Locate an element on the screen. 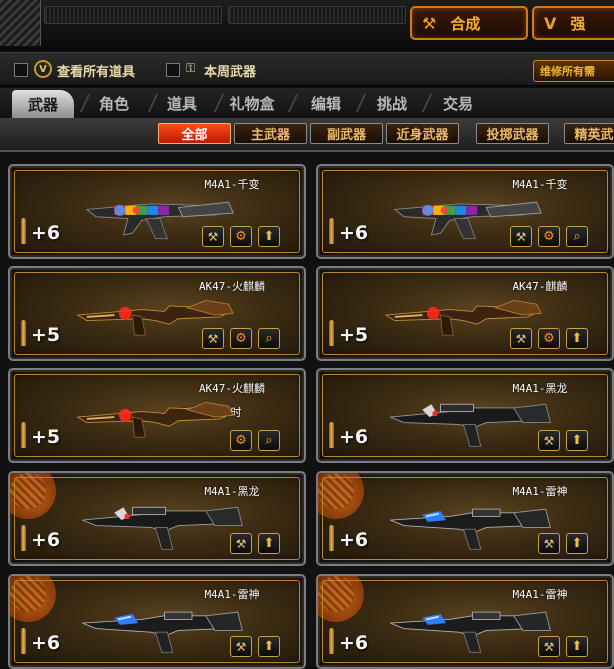 This screenshot has height=669, width=614. category-label: 全部 is located at coordinates (194, 135).